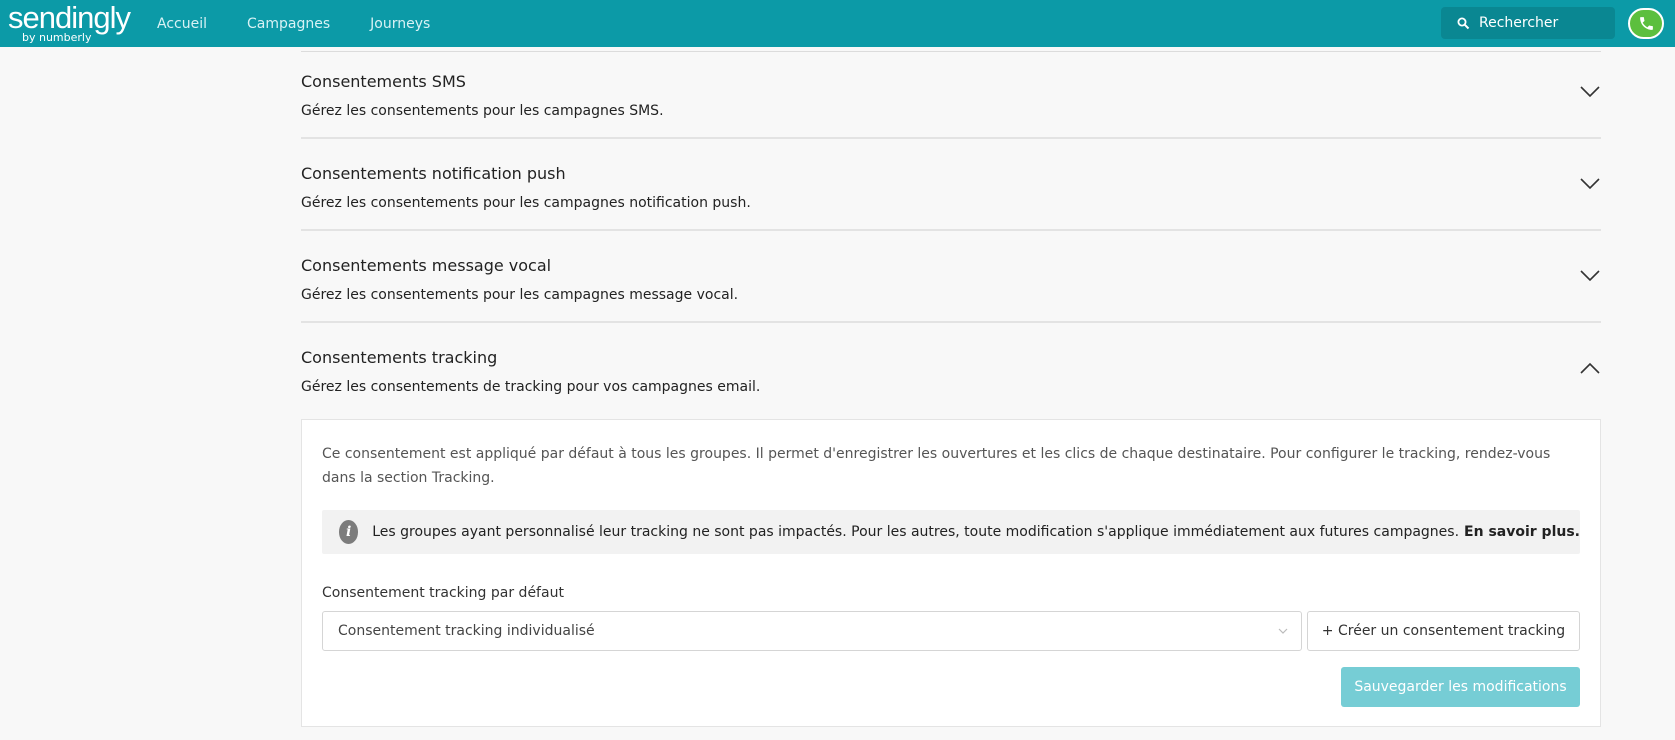 The width and height of the screenshot is (1675, 740). Describe the element at coordinates (400, 24) in the screenshot. I see `nav-item-journeys: Journeys` at that location.